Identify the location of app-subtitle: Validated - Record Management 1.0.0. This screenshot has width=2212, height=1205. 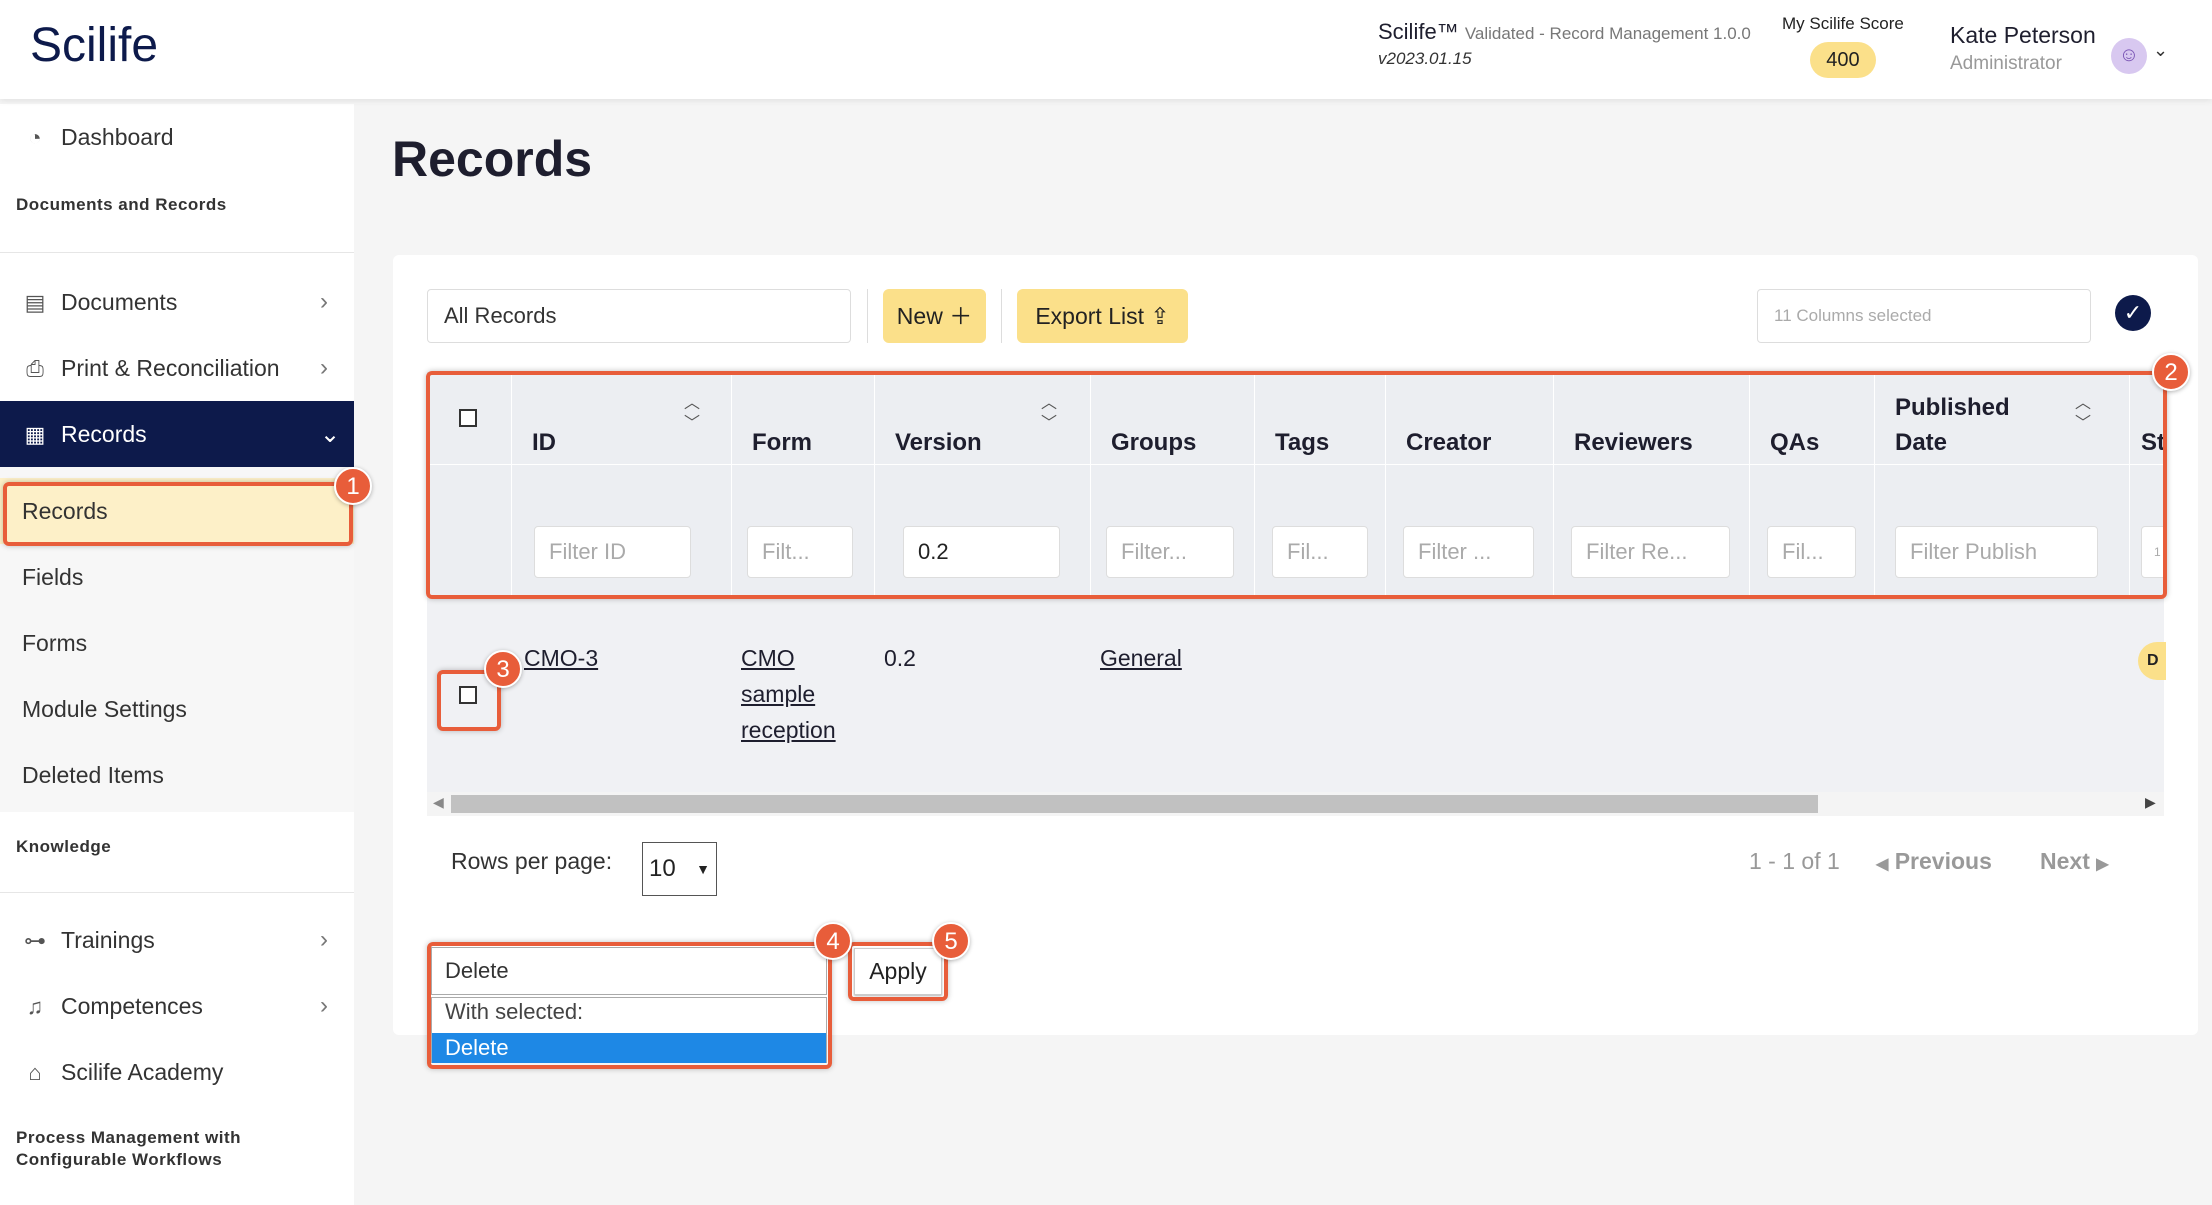
(1607, 33).